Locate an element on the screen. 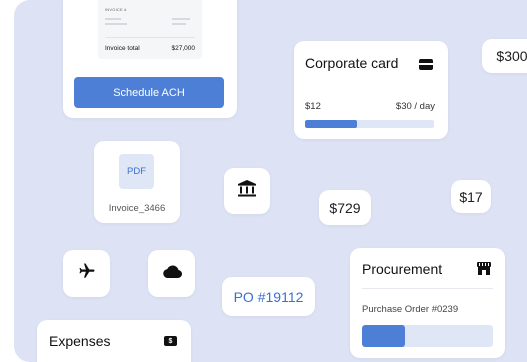  procurement-widget: Procurement Purchase Order #0239 is located at coordinates (427, 303).